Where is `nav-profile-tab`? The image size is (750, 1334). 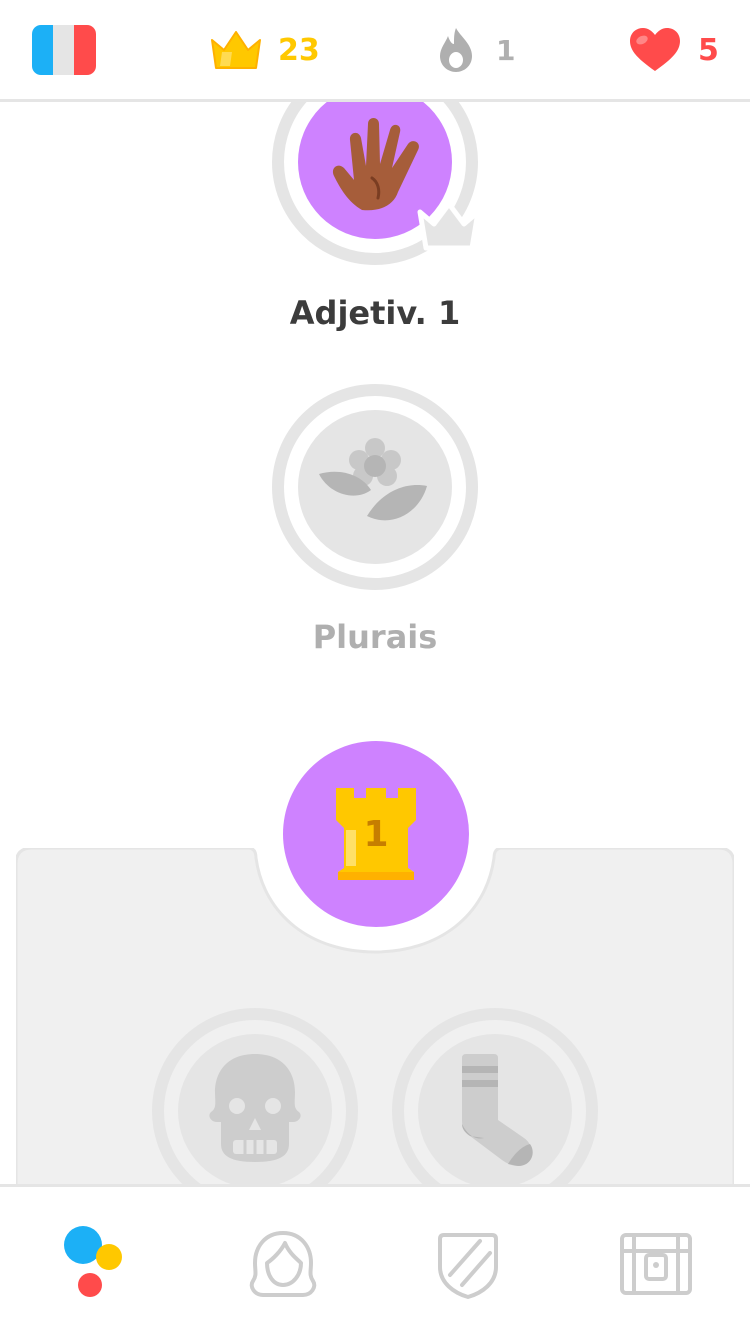
nav-profile-tab is located at coordinates (283, 1263).